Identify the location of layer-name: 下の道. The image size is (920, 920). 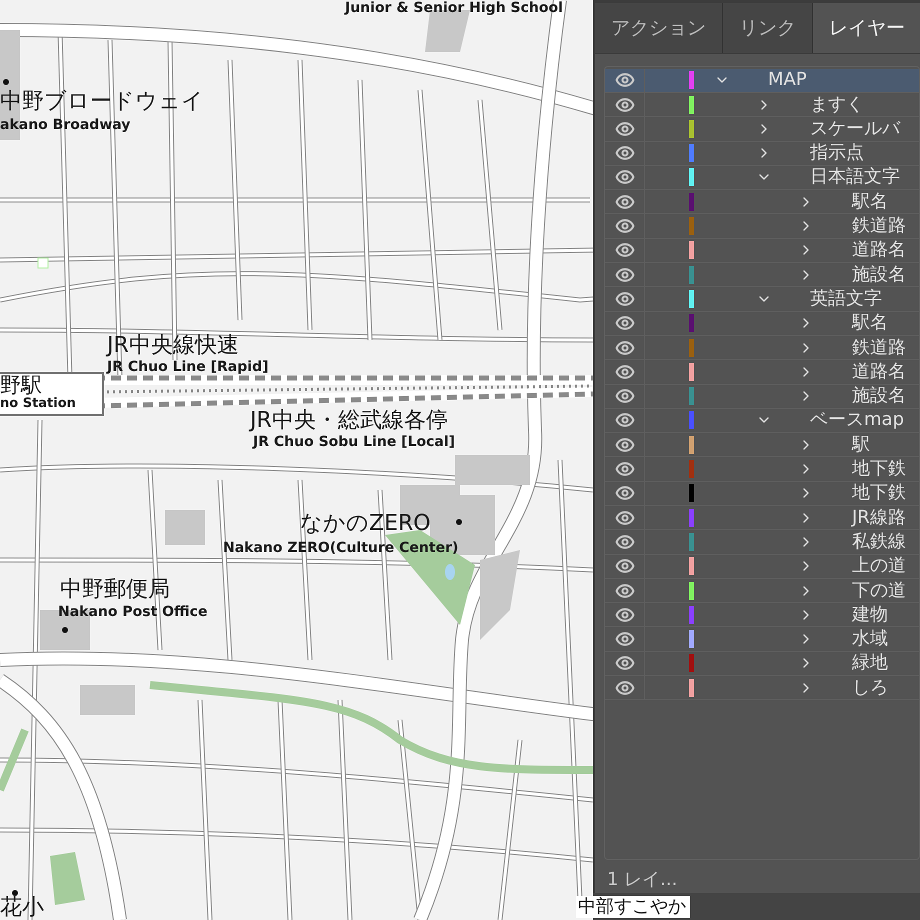
(879, 591).